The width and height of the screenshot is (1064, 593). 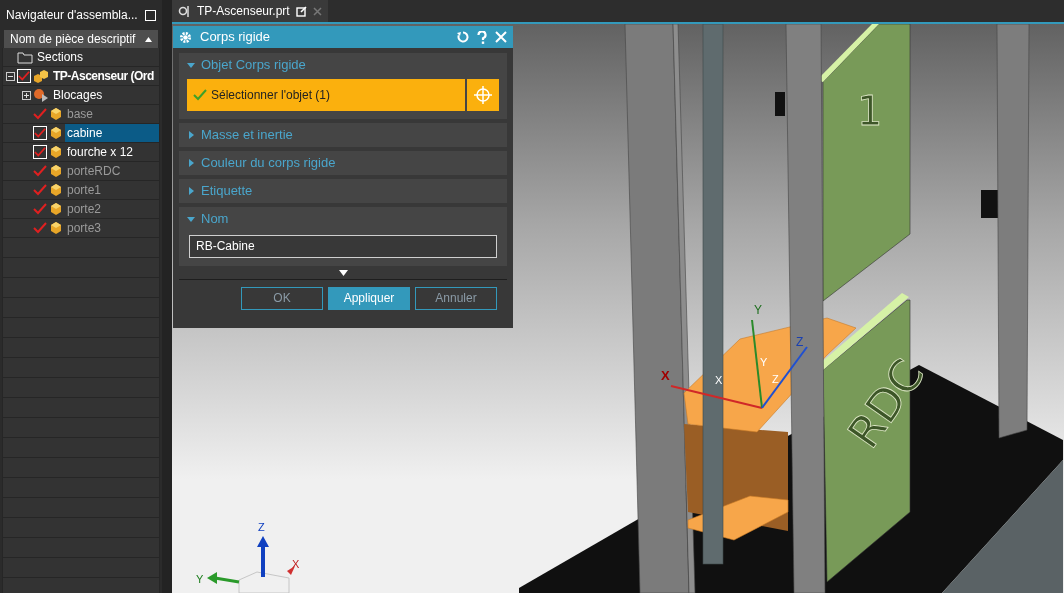 I want to click on select-object-field: Sélectionner l'objet (1), so click(x=326, y=95).